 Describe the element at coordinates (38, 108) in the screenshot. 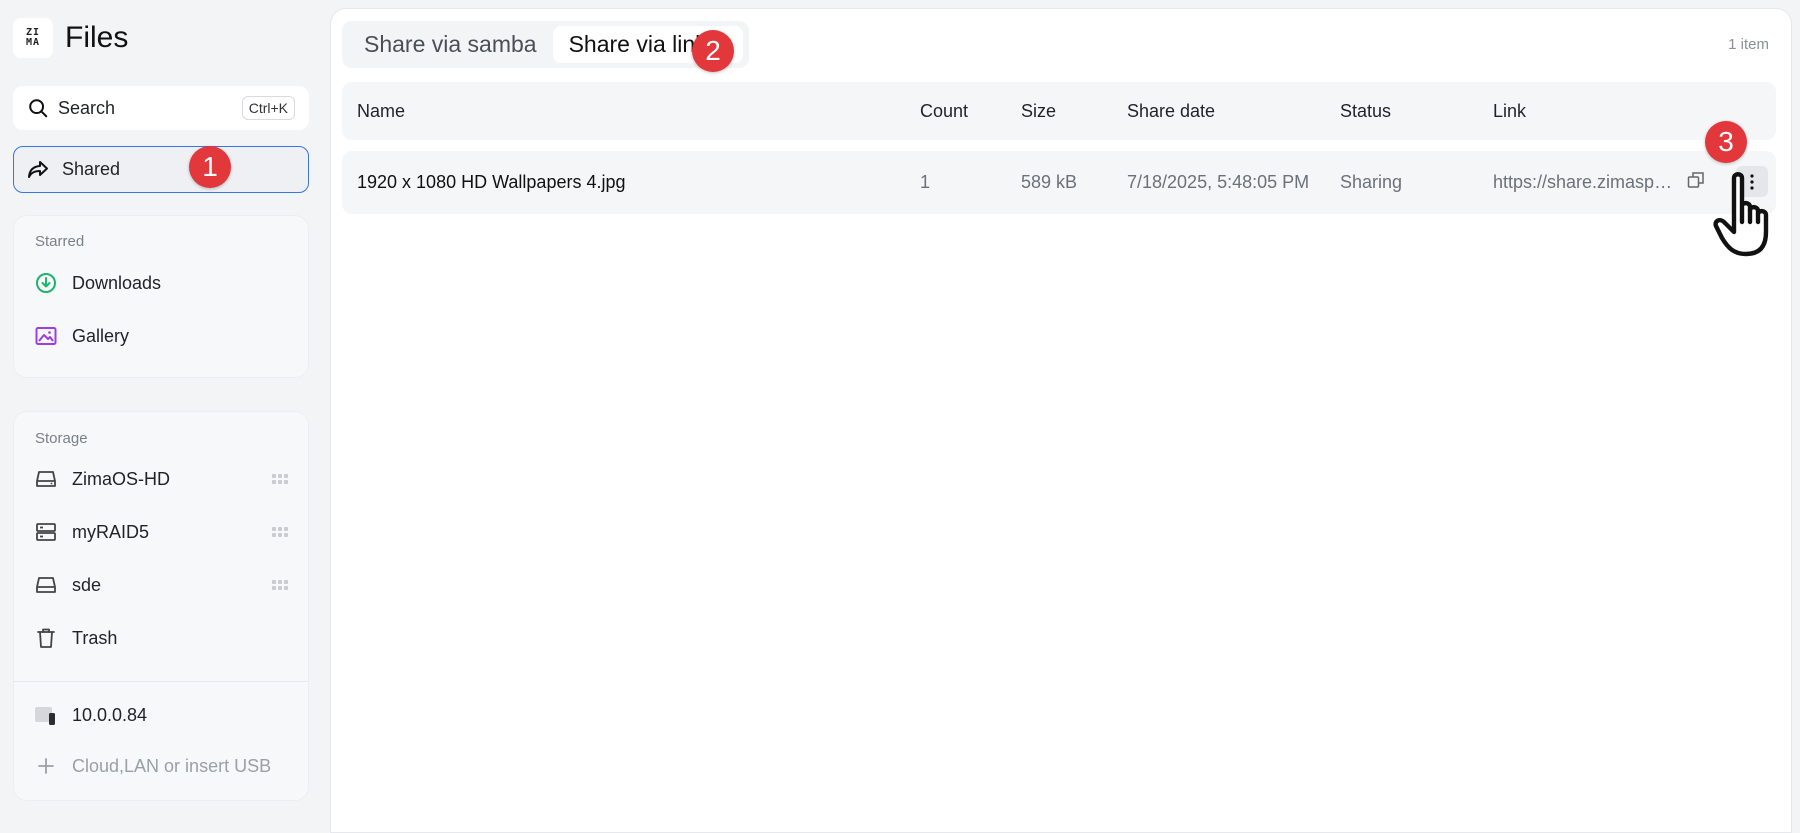

I see `search-icon` at that location.